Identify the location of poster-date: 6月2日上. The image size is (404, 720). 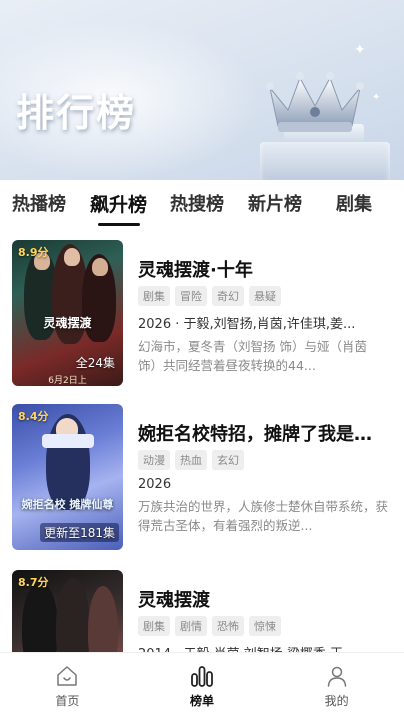
(67, 381).